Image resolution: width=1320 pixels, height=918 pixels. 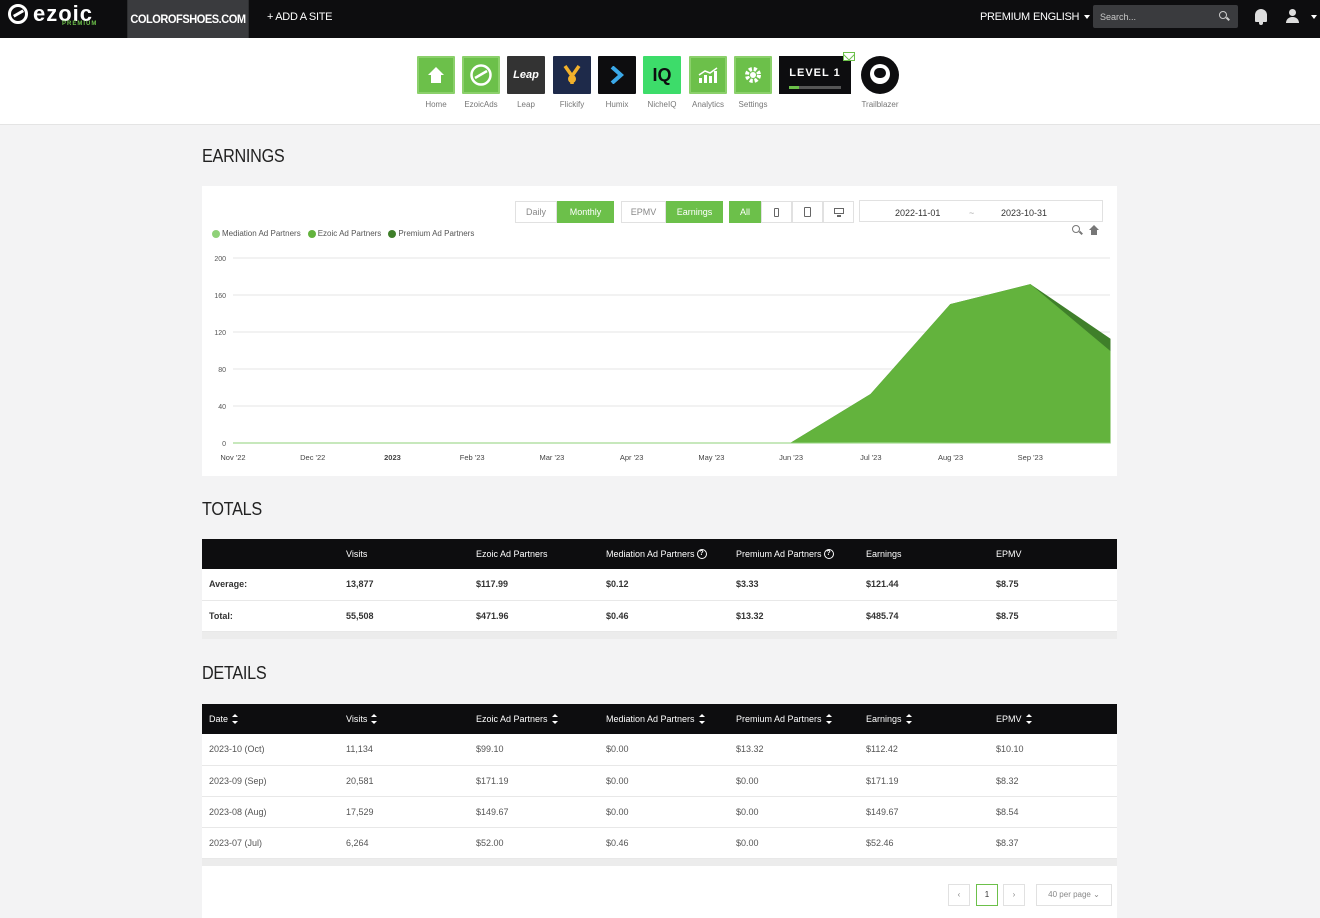 I want to click on table-cell: 6,264, so click(x=404, y=843).